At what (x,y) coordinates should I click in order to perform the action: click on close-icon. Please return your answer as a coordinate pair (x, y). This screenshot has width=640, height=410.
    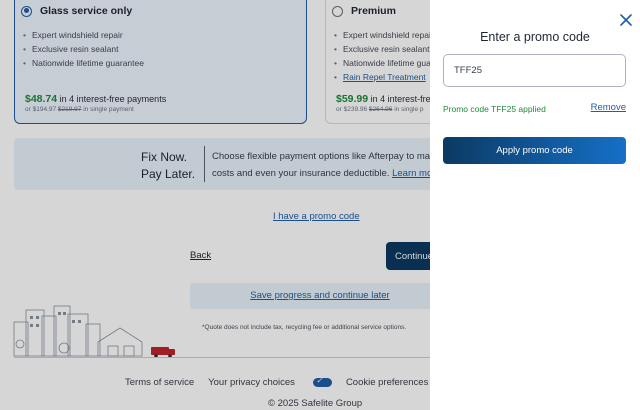
    Looking at the image, I should click on (626, 20).